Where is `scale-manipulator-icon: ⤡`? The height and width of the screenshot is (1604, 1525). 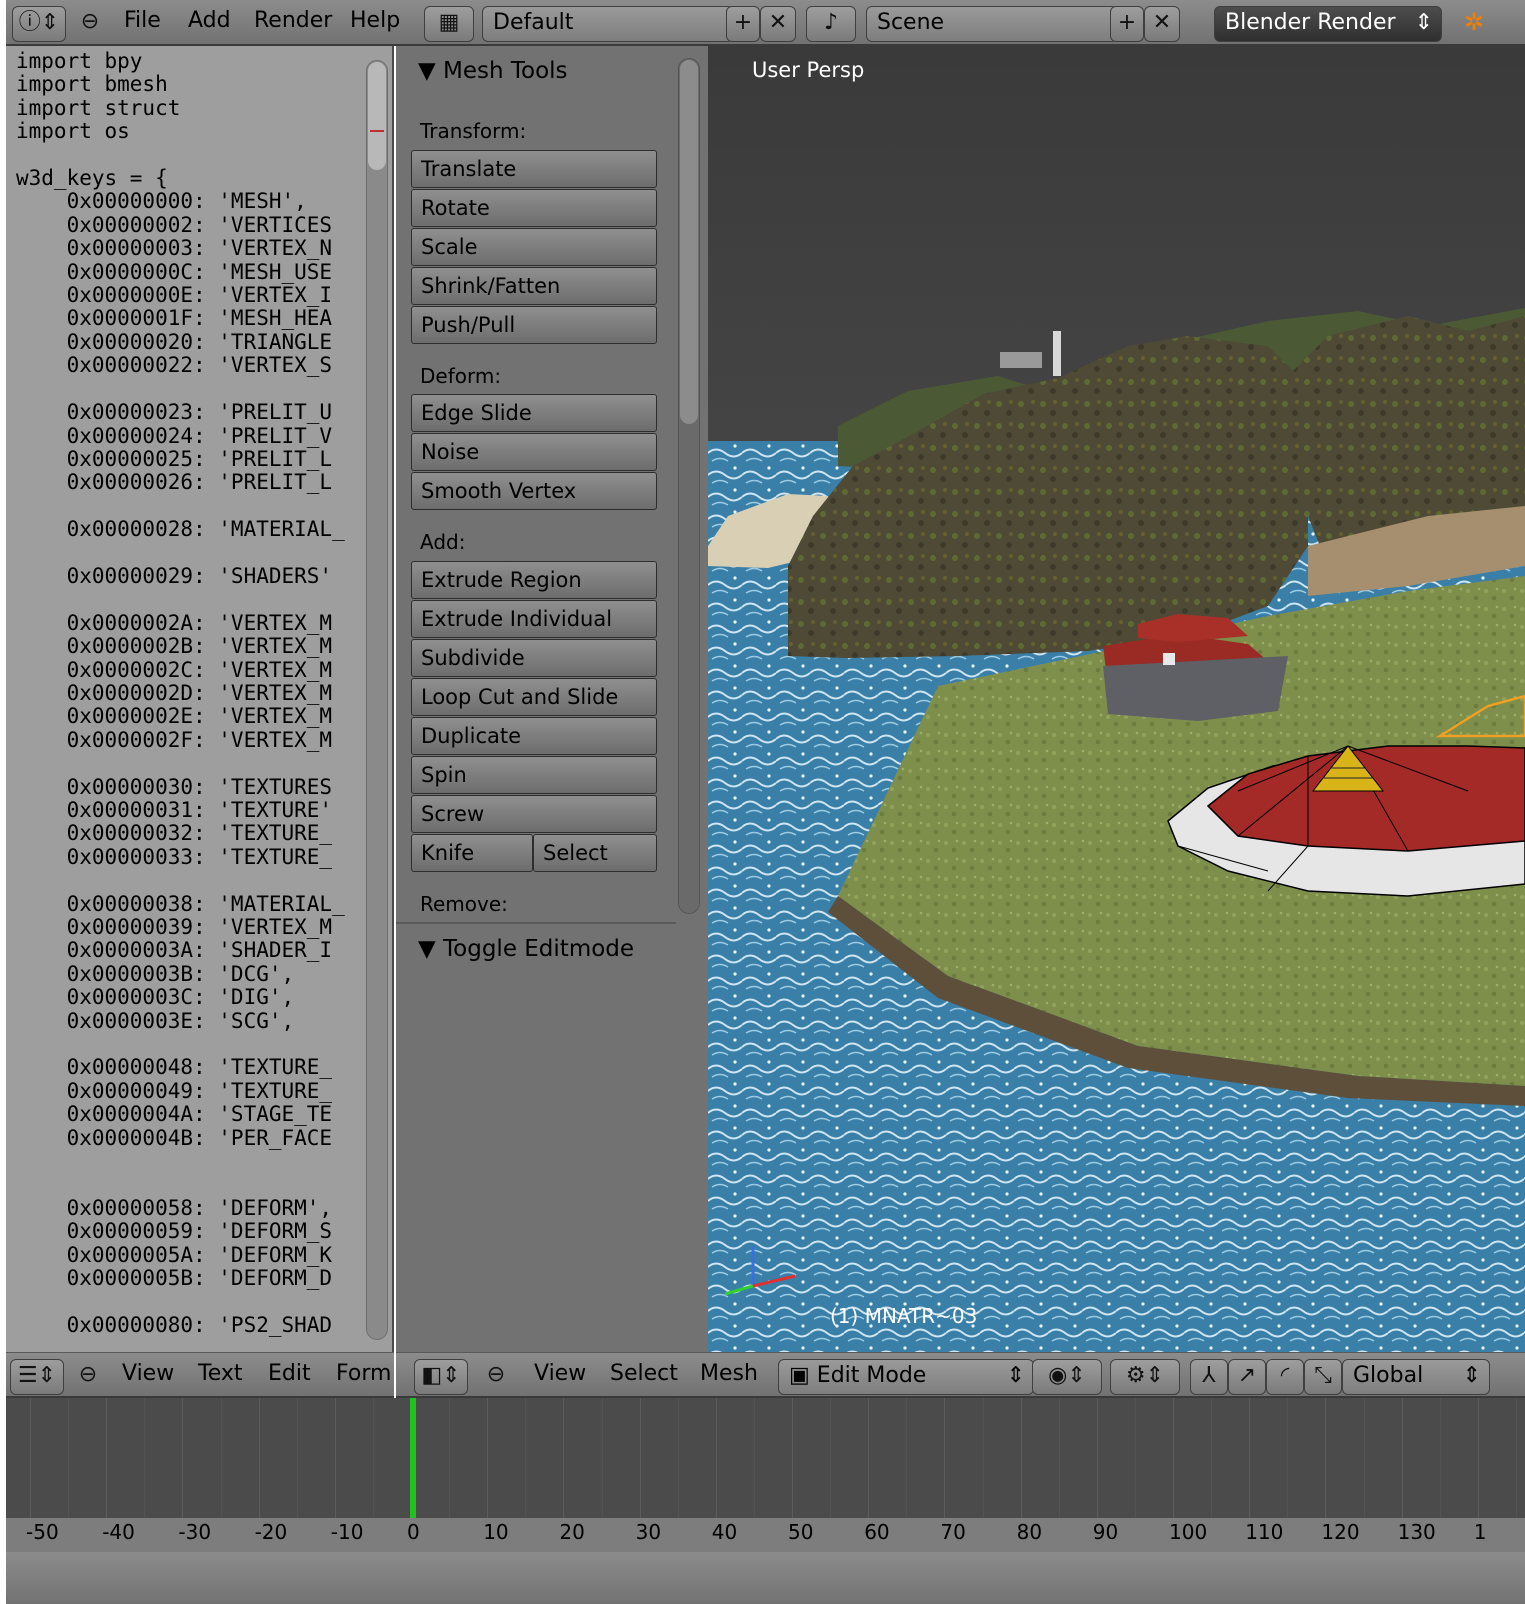 scale-manipulator-icon: ⤡ is located at coordinates (1323, 1377).